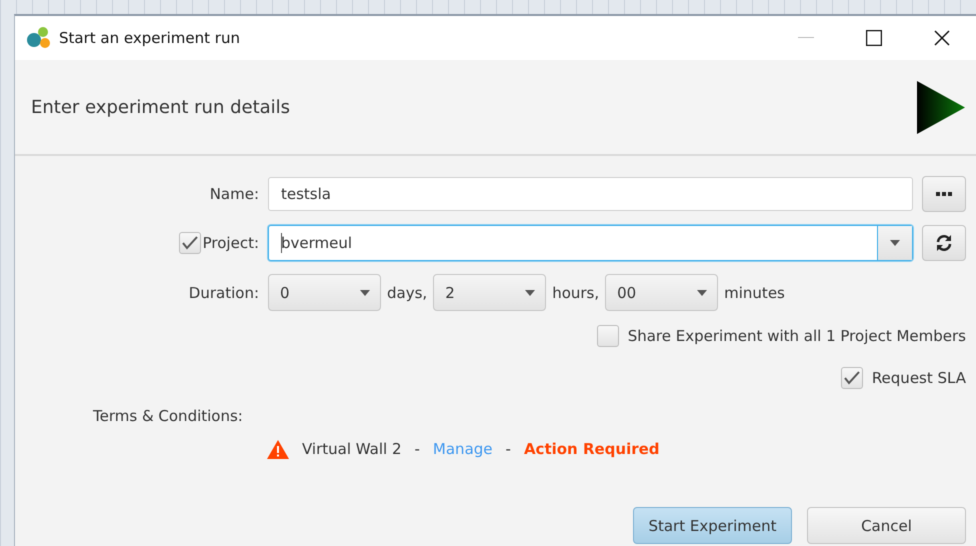  I want to click on unit-label: hours,, so click(576, 293).